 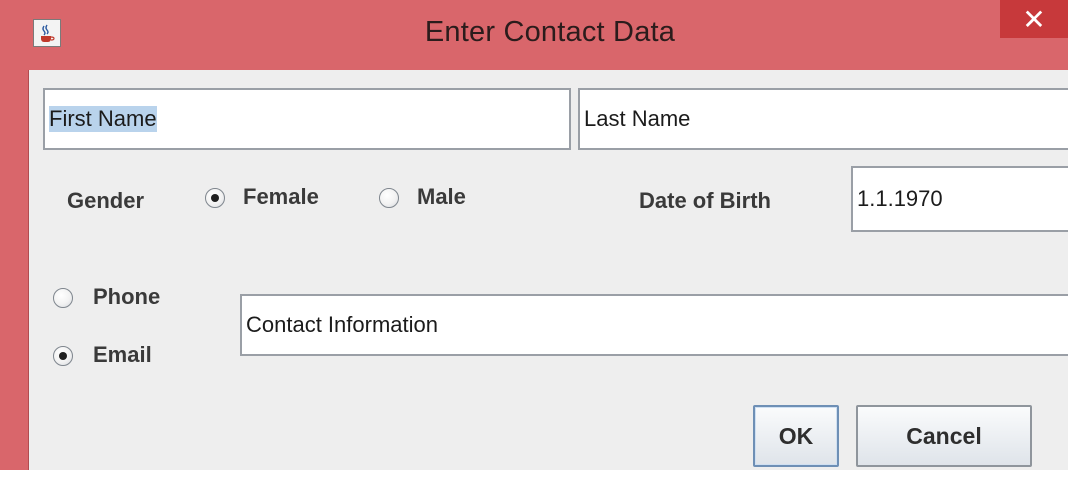 What do you see at coordinates (126, 297) in the screenshot?
I see `phone-label: Phone` at bounding box center [126, 297].